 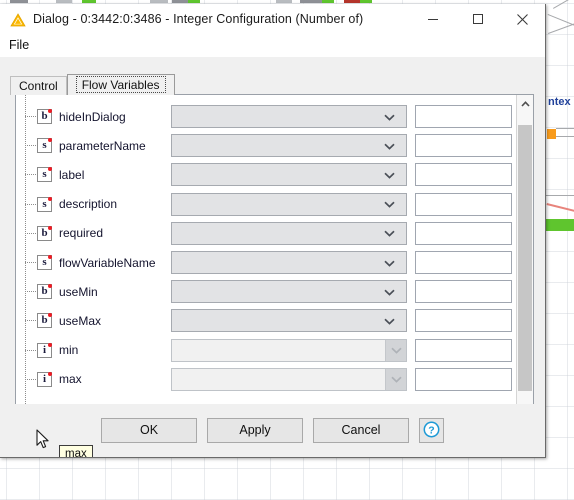 I want to click on flow-variable-row: s flowVariableName, so click(x=266, y=262).